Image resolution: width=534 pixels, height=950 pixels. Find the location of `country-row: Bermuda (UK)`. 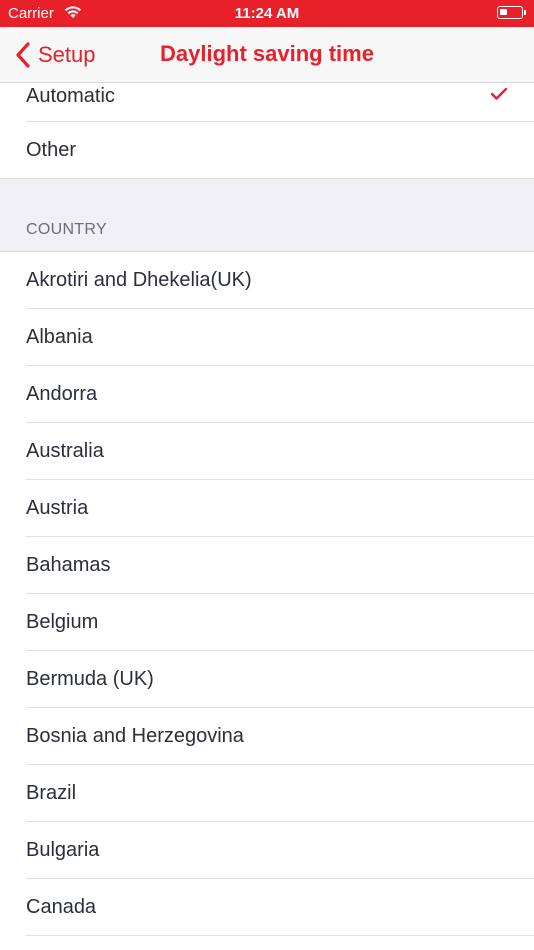

country-row: Bermuda (UK) is located at coordinates (267, 679).